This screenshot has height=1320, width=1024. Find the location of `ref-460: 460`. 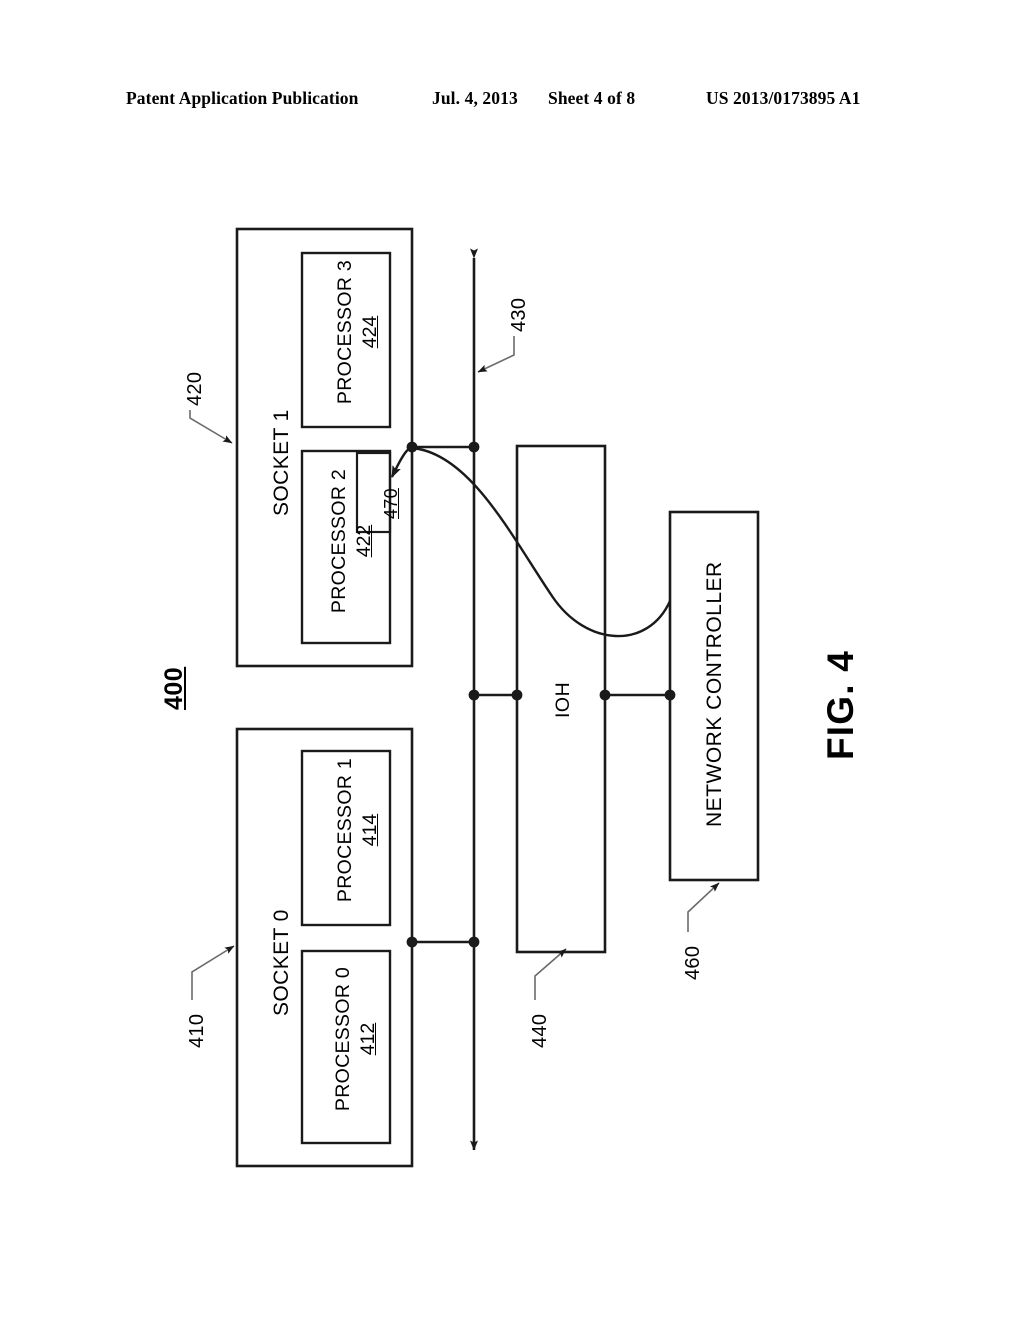

ref-460: 460 is located at coordinates (693, 962).